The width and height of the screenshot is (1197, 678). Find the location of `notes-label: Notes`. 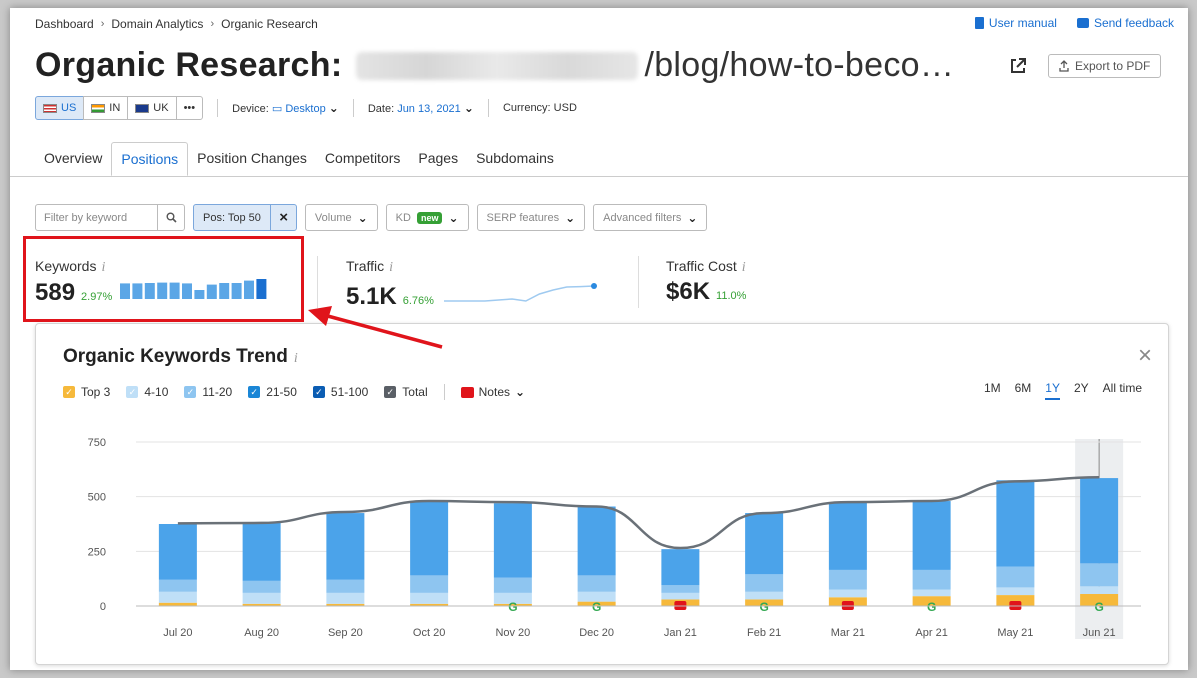

notes-label: Notes is located at coordinates (494, 392).